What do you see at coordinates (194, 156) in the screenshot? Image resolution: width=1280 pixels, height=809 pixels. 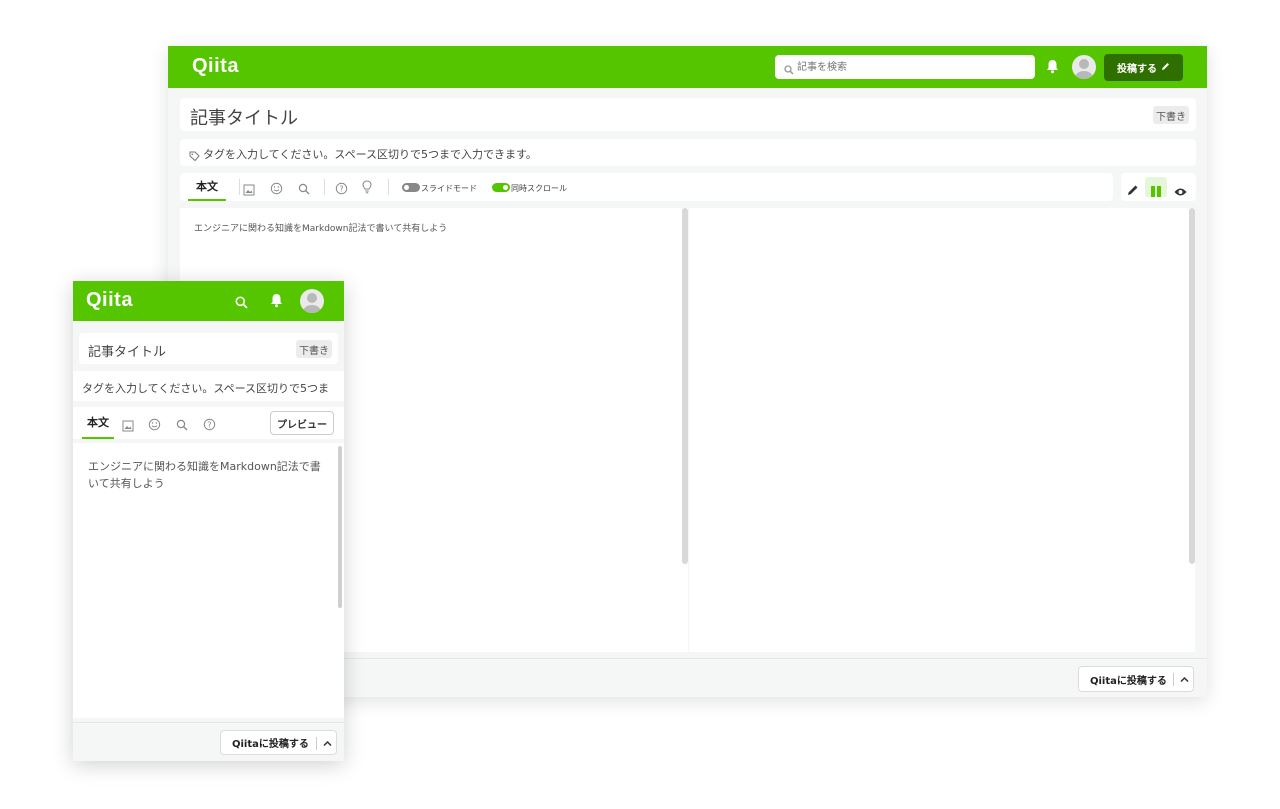 I see `tag-icon` at bounding box center [194, 156].